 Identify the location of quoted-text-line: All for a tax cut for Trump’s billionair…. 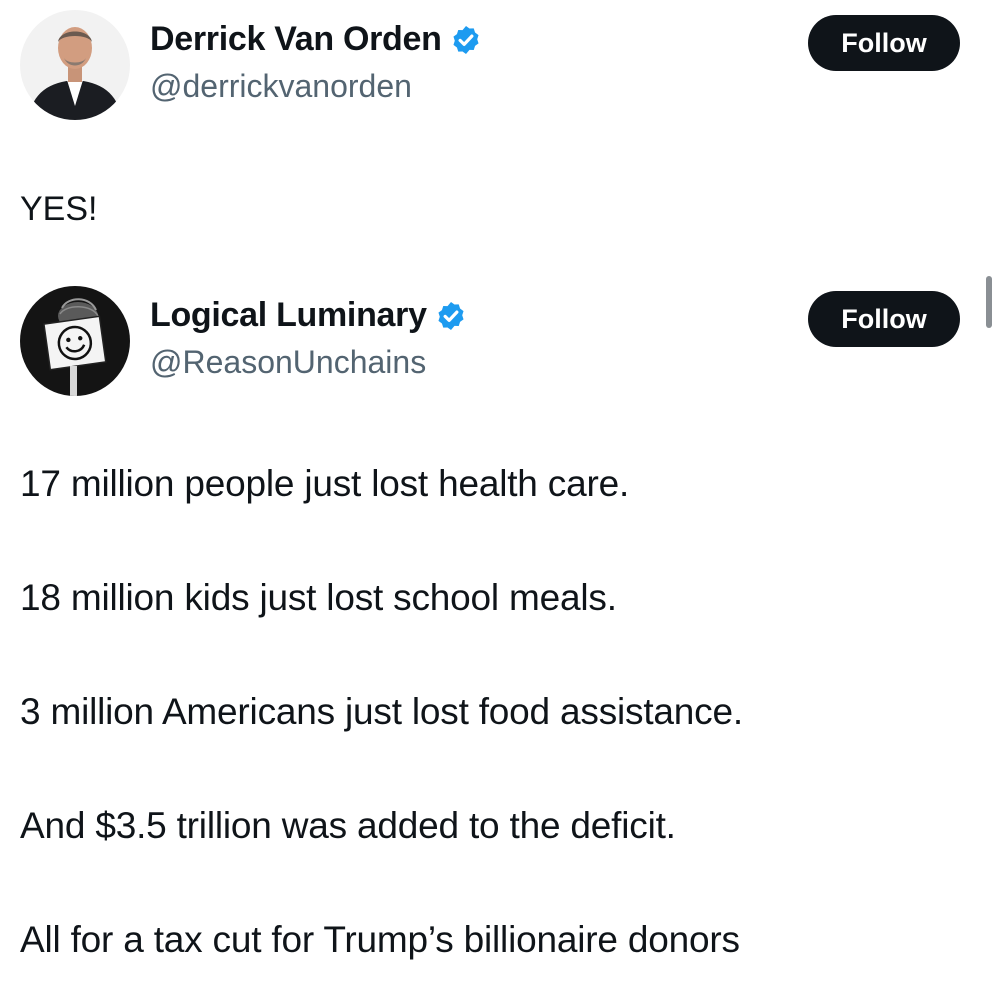
(380, 939).